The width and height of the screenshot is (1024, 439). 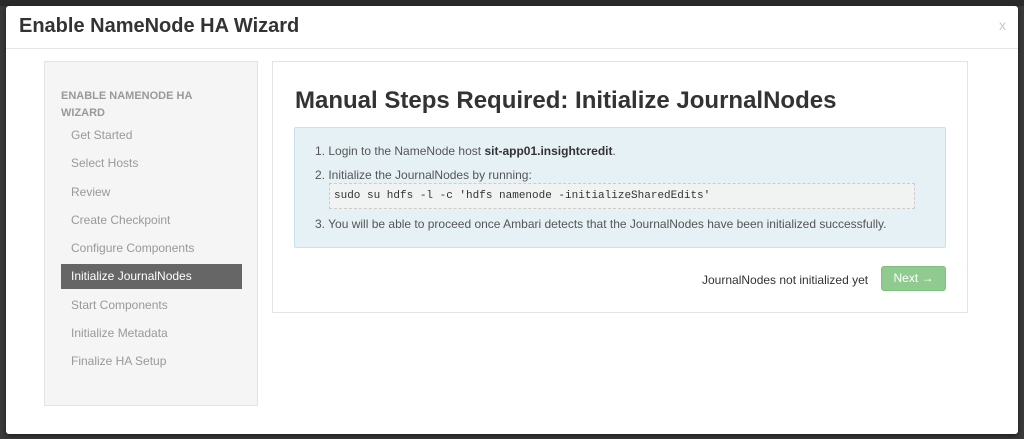 What do you see at coordinates (512, 27) in the screenshot?
I see `modal-header: Enable NameNode HA Wizard x` at bounding box center [512, 27].